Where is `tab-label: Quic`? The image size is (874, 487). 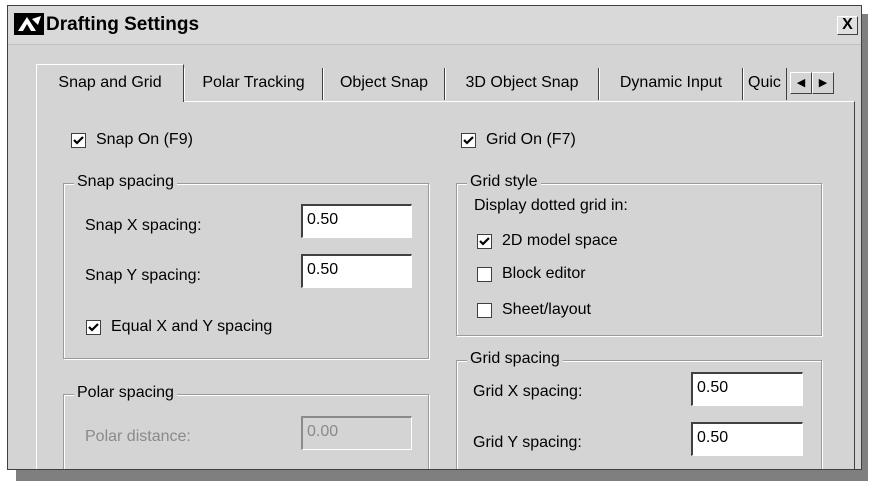
tab-label: Quic is located at coordinates (764, 82).